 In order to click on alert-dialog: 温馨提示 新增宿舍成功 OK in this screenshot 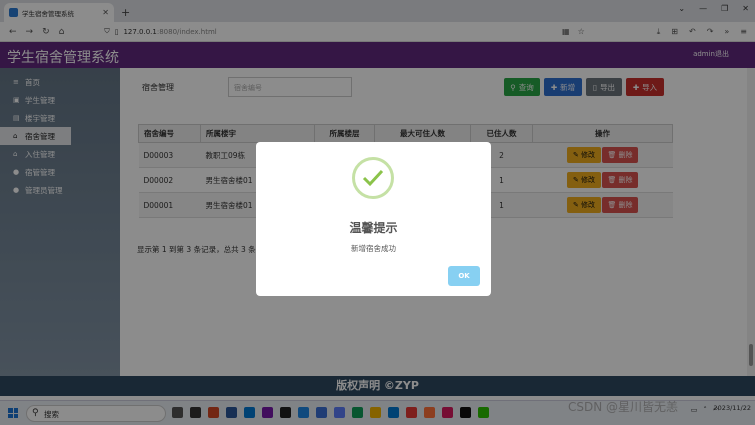, I will do `click(373, 219)`.